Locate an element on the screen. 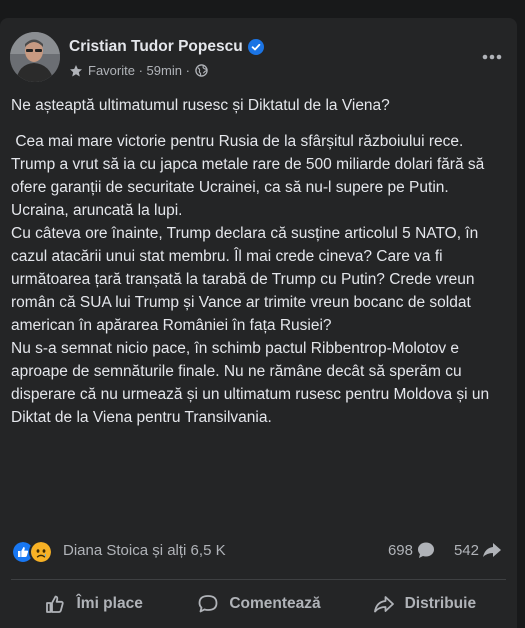 This screenshot has width=525, height=628. more-options-icon is located at coordinates (492, 57).